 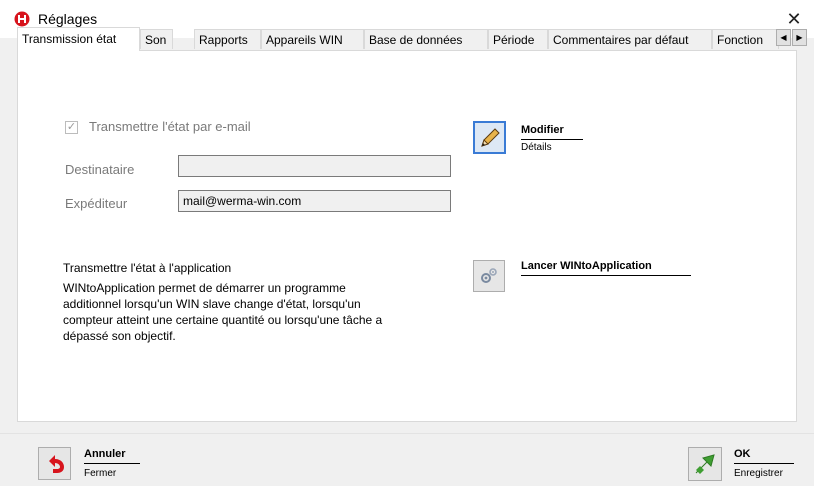 What do you see at coordinates (156, 39) in the screenshot?
I see `tab-son: Son` at bounding box center [156, 39].